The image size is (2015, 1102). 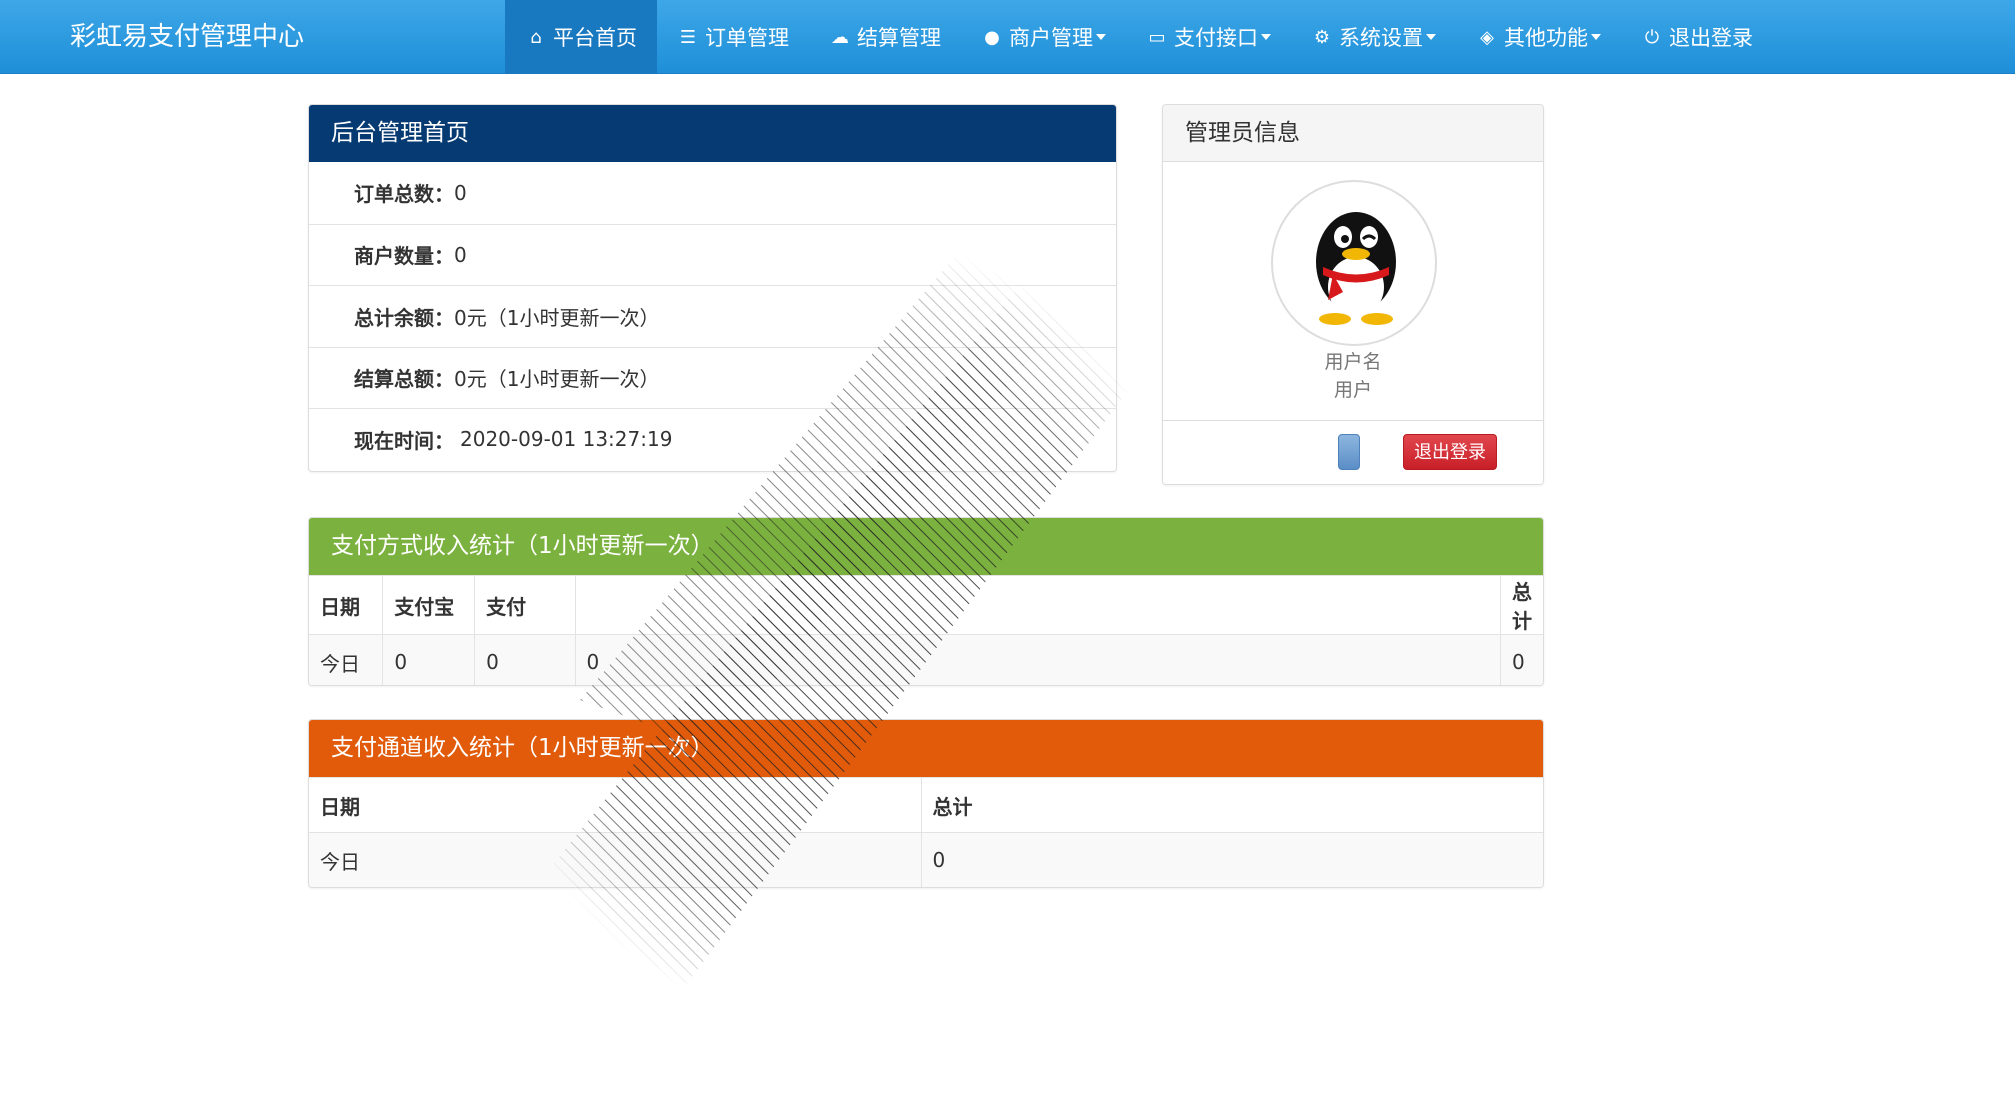 What do you see at coordinates (404, 194) in the screenshot?
I see `stat-label: 订单总数：` at bounding box center [404, 194].